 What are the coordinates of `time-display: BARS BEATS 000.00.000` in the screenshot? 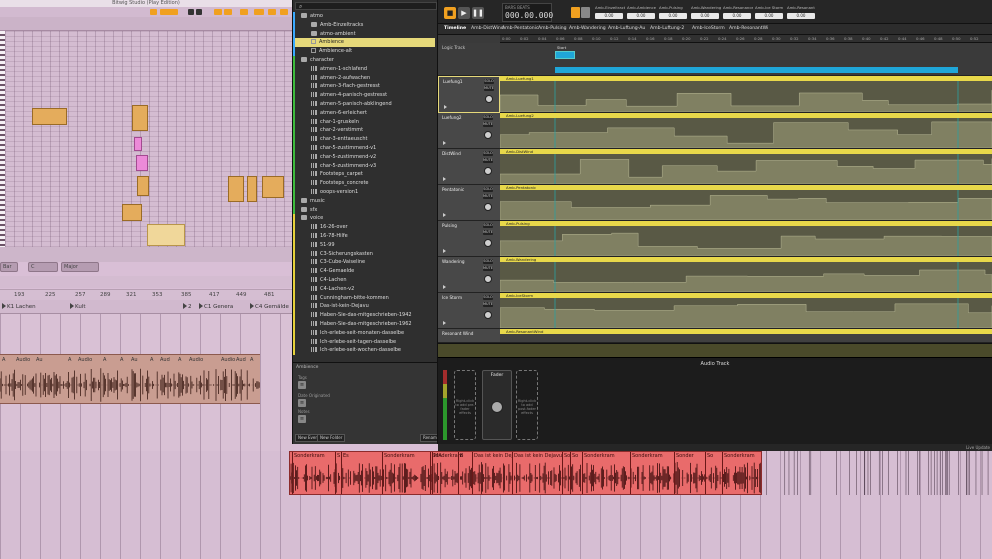 It's located at (527, 12).